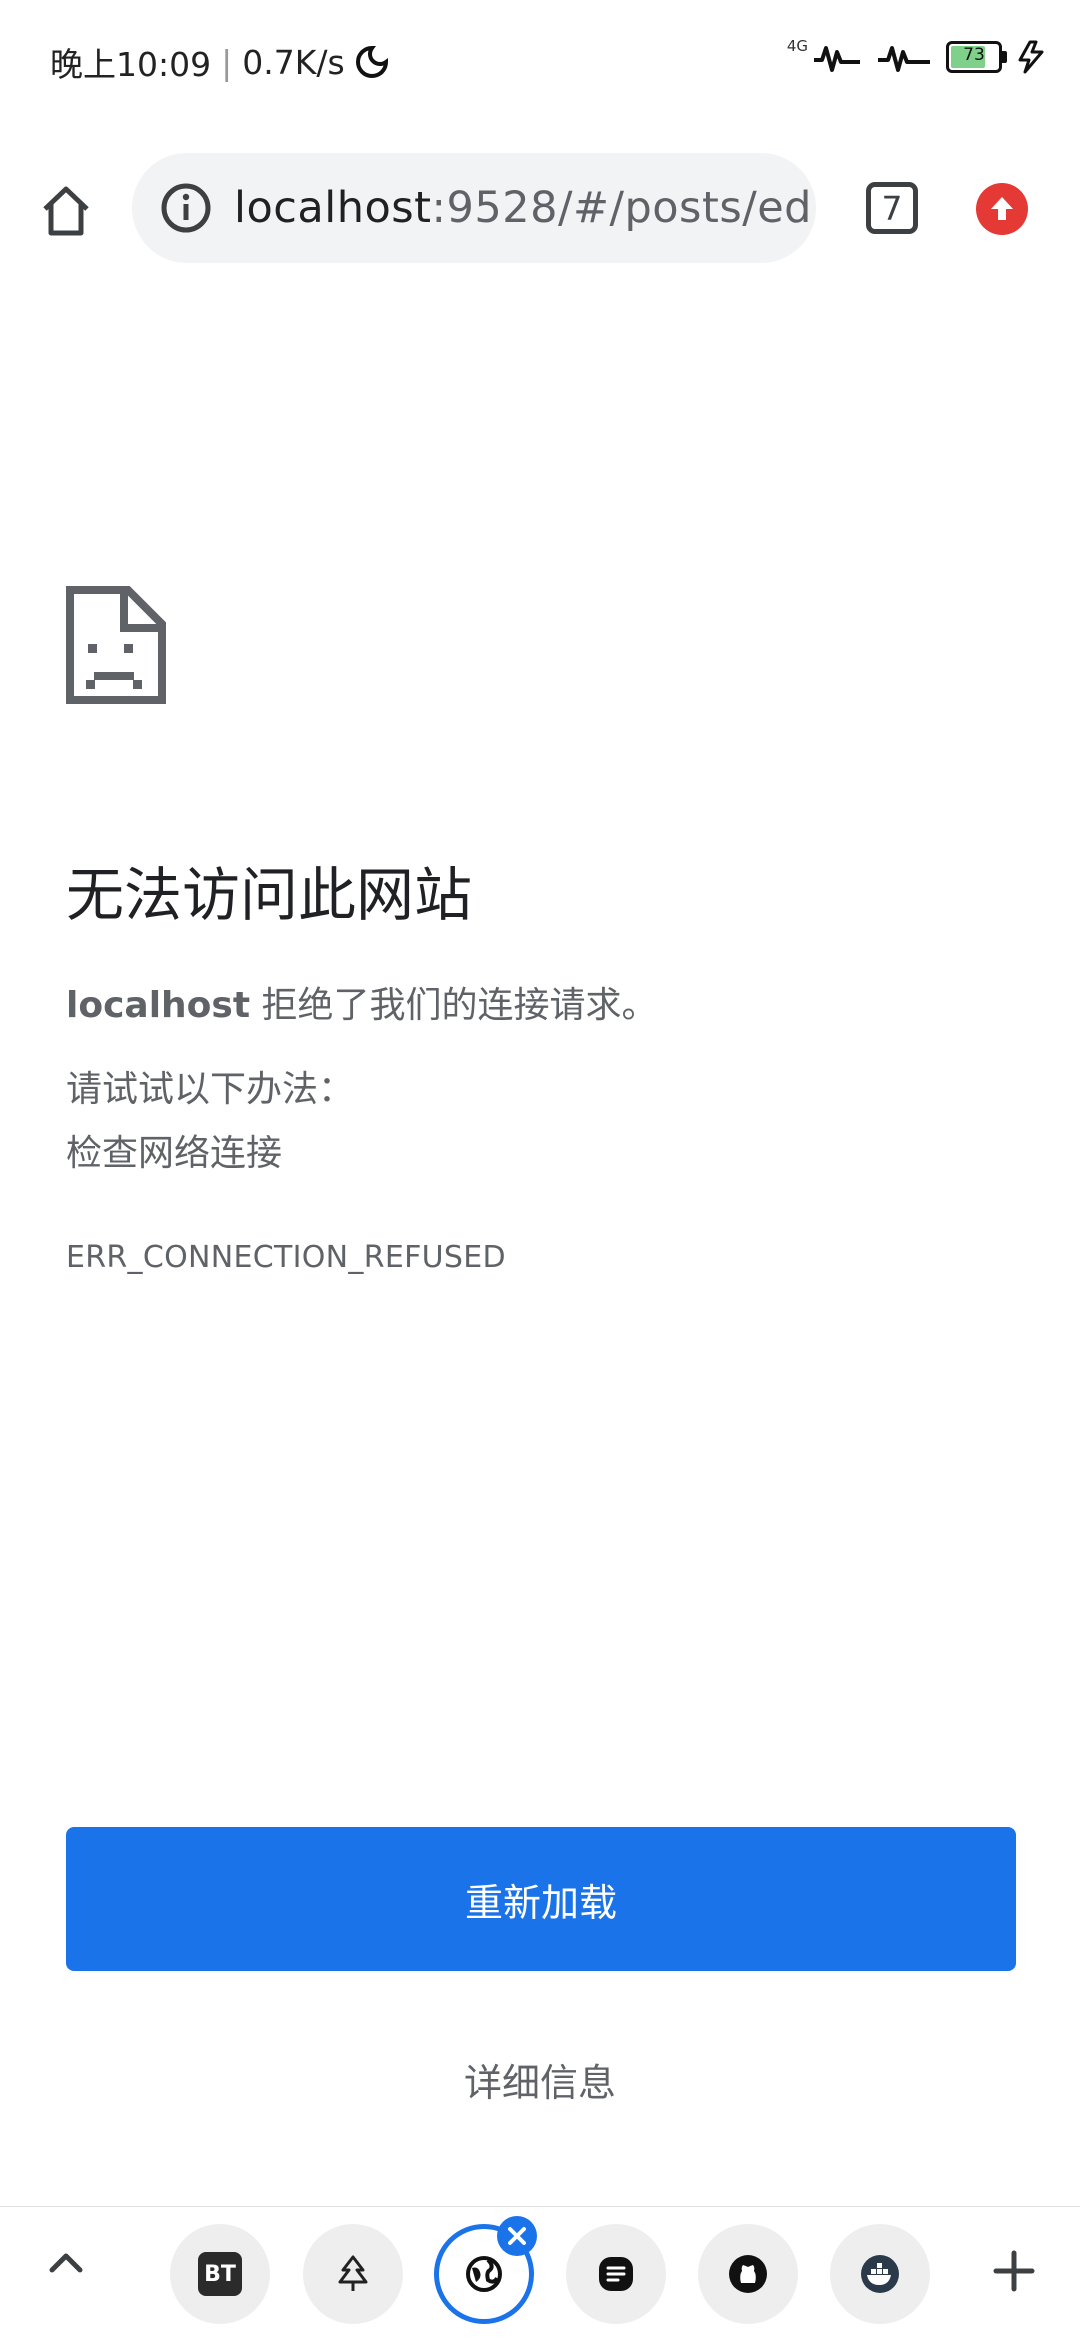 The height and width of the screenshot is (2341, 1080). I want to click on home-icon, so click(66, 211).